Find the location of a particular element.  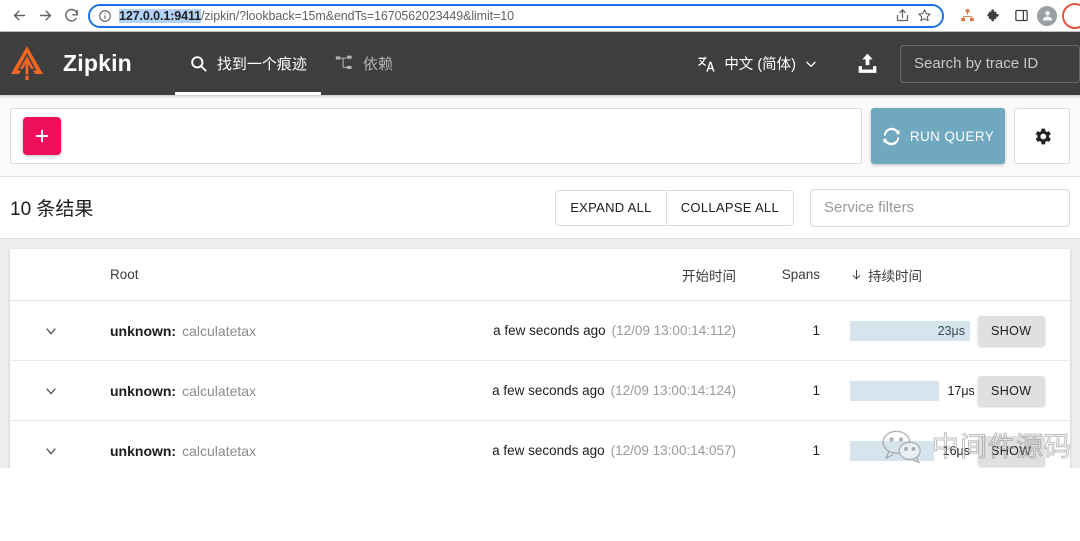

service-filters-input: Service filters is located at coordinates (940, 207).